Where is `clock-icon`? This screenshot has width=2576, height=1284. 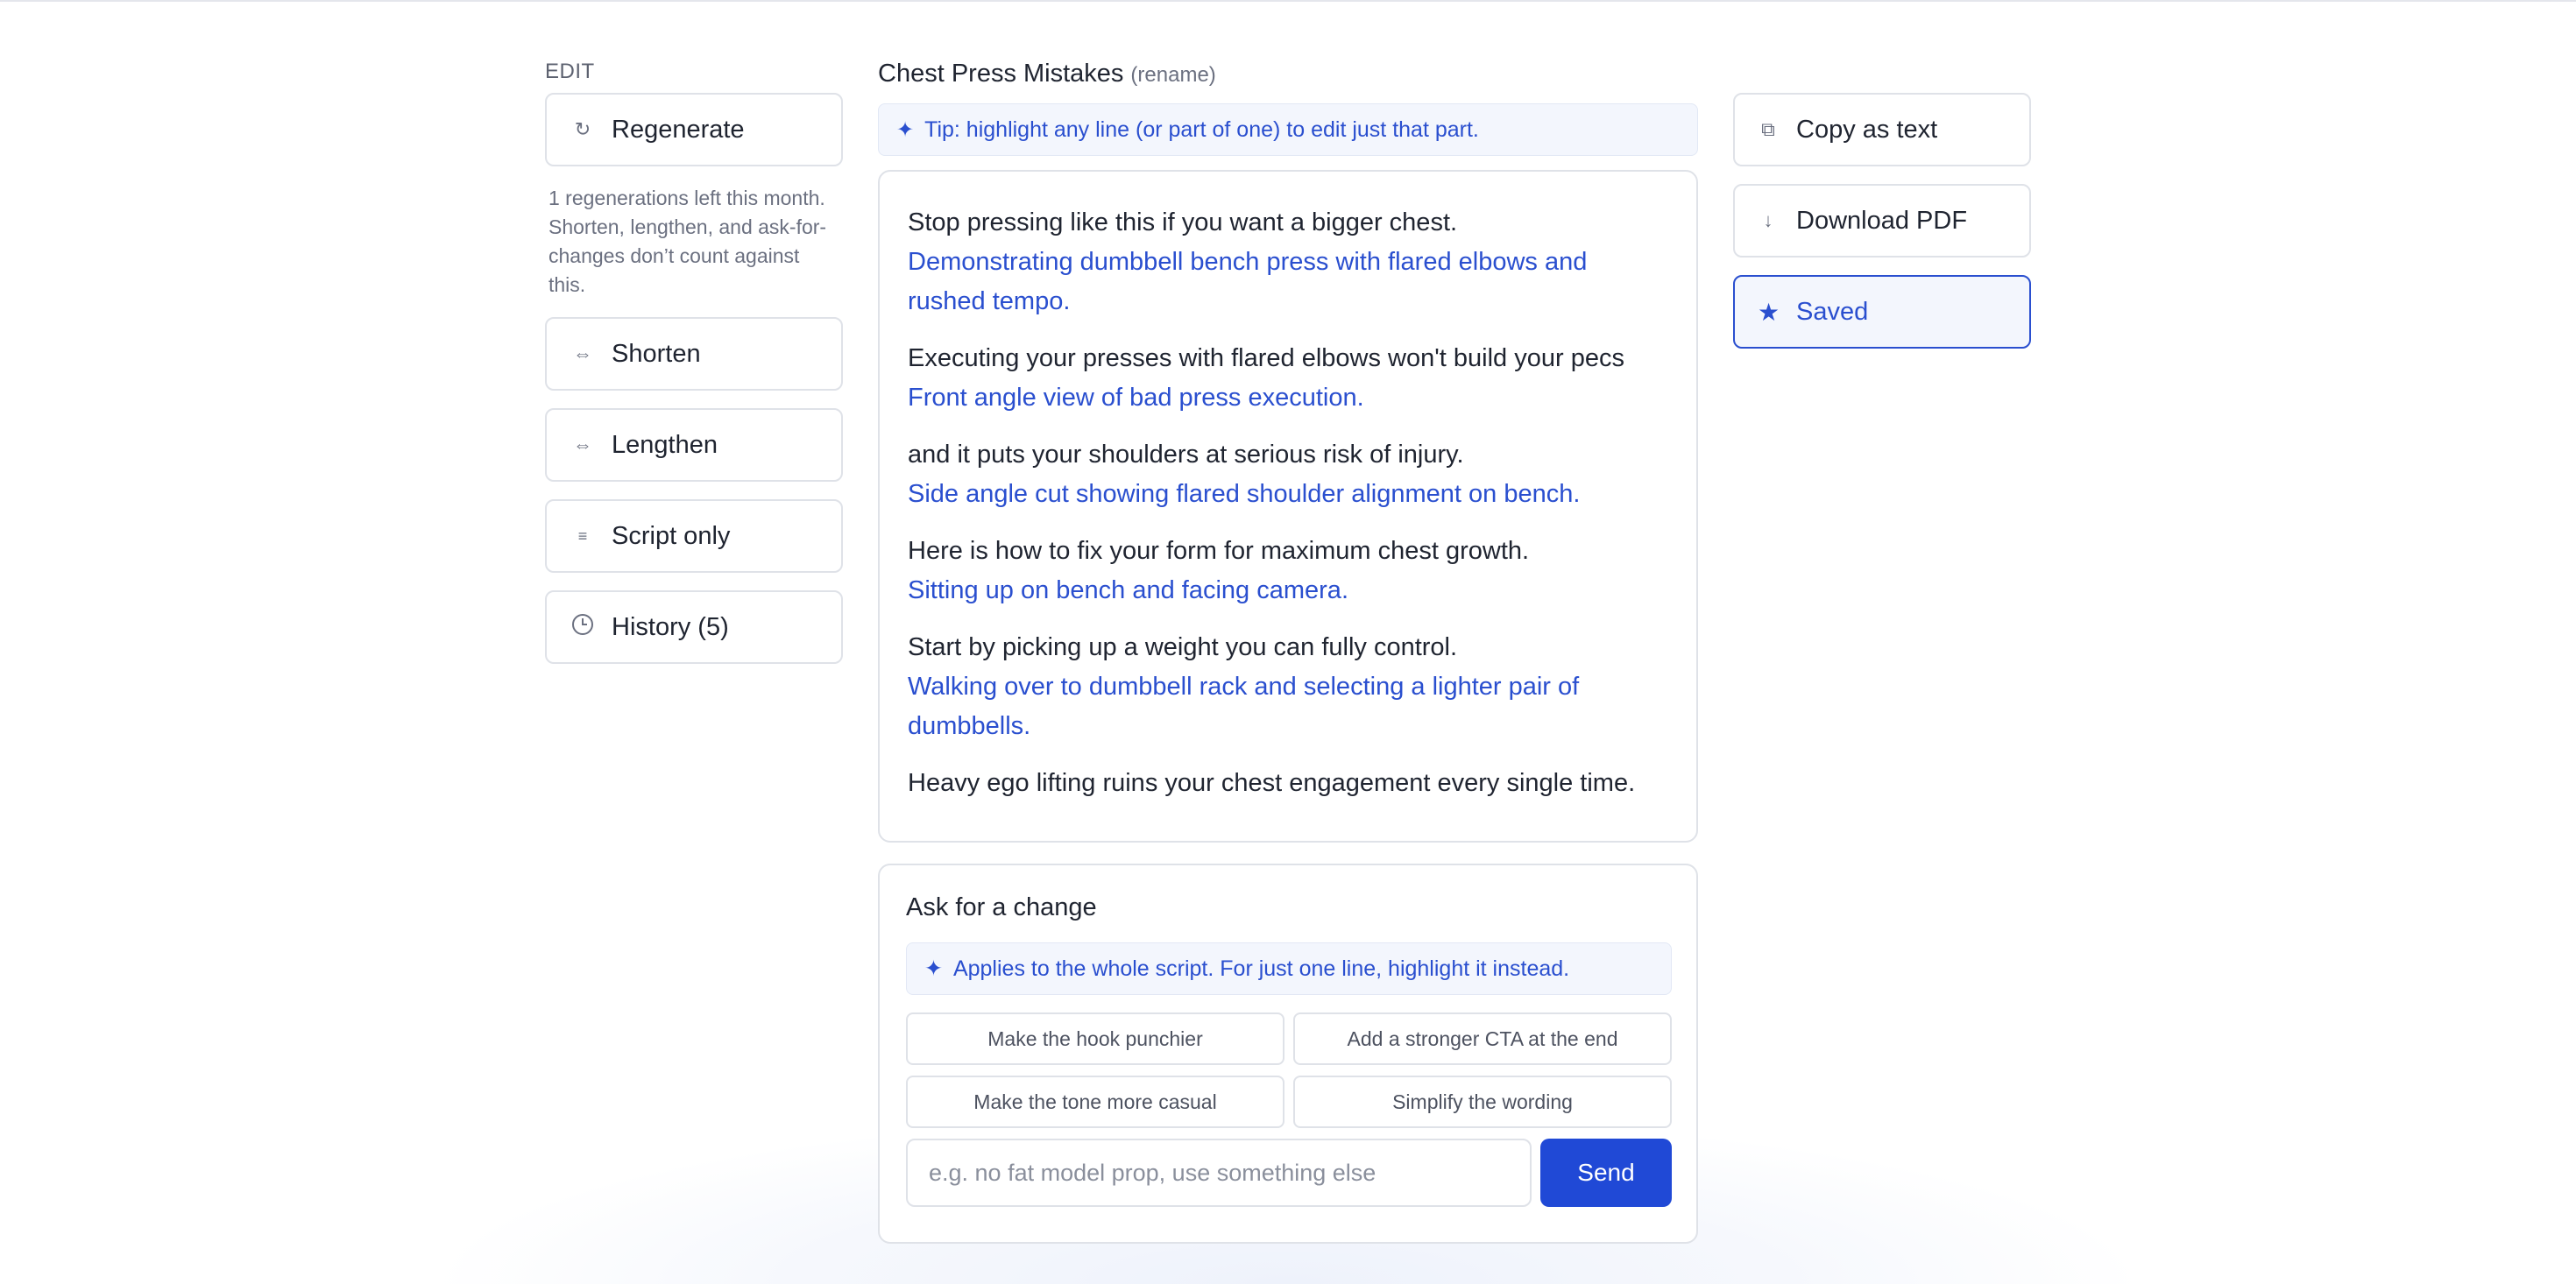
clock-icon is located at coordinates (583, 627).